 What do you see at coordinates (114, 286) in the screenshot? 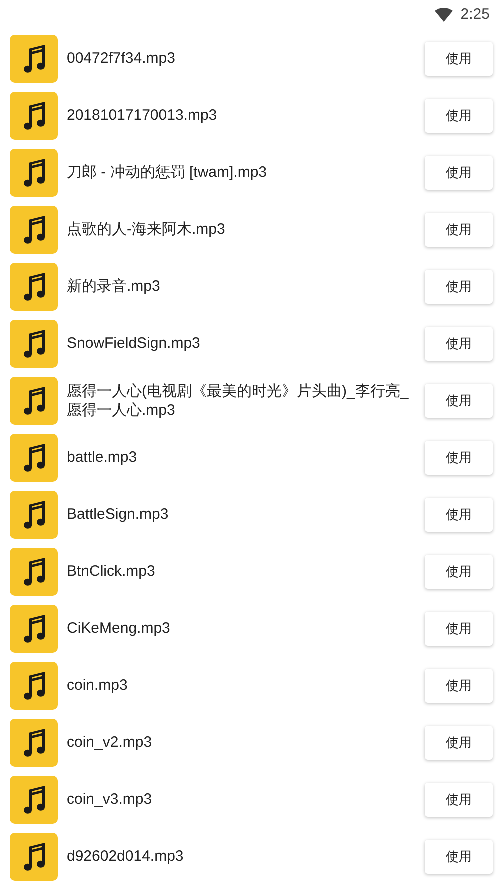
I see `file-name: 新的录音.mp3` at bounding box center [114, 286].